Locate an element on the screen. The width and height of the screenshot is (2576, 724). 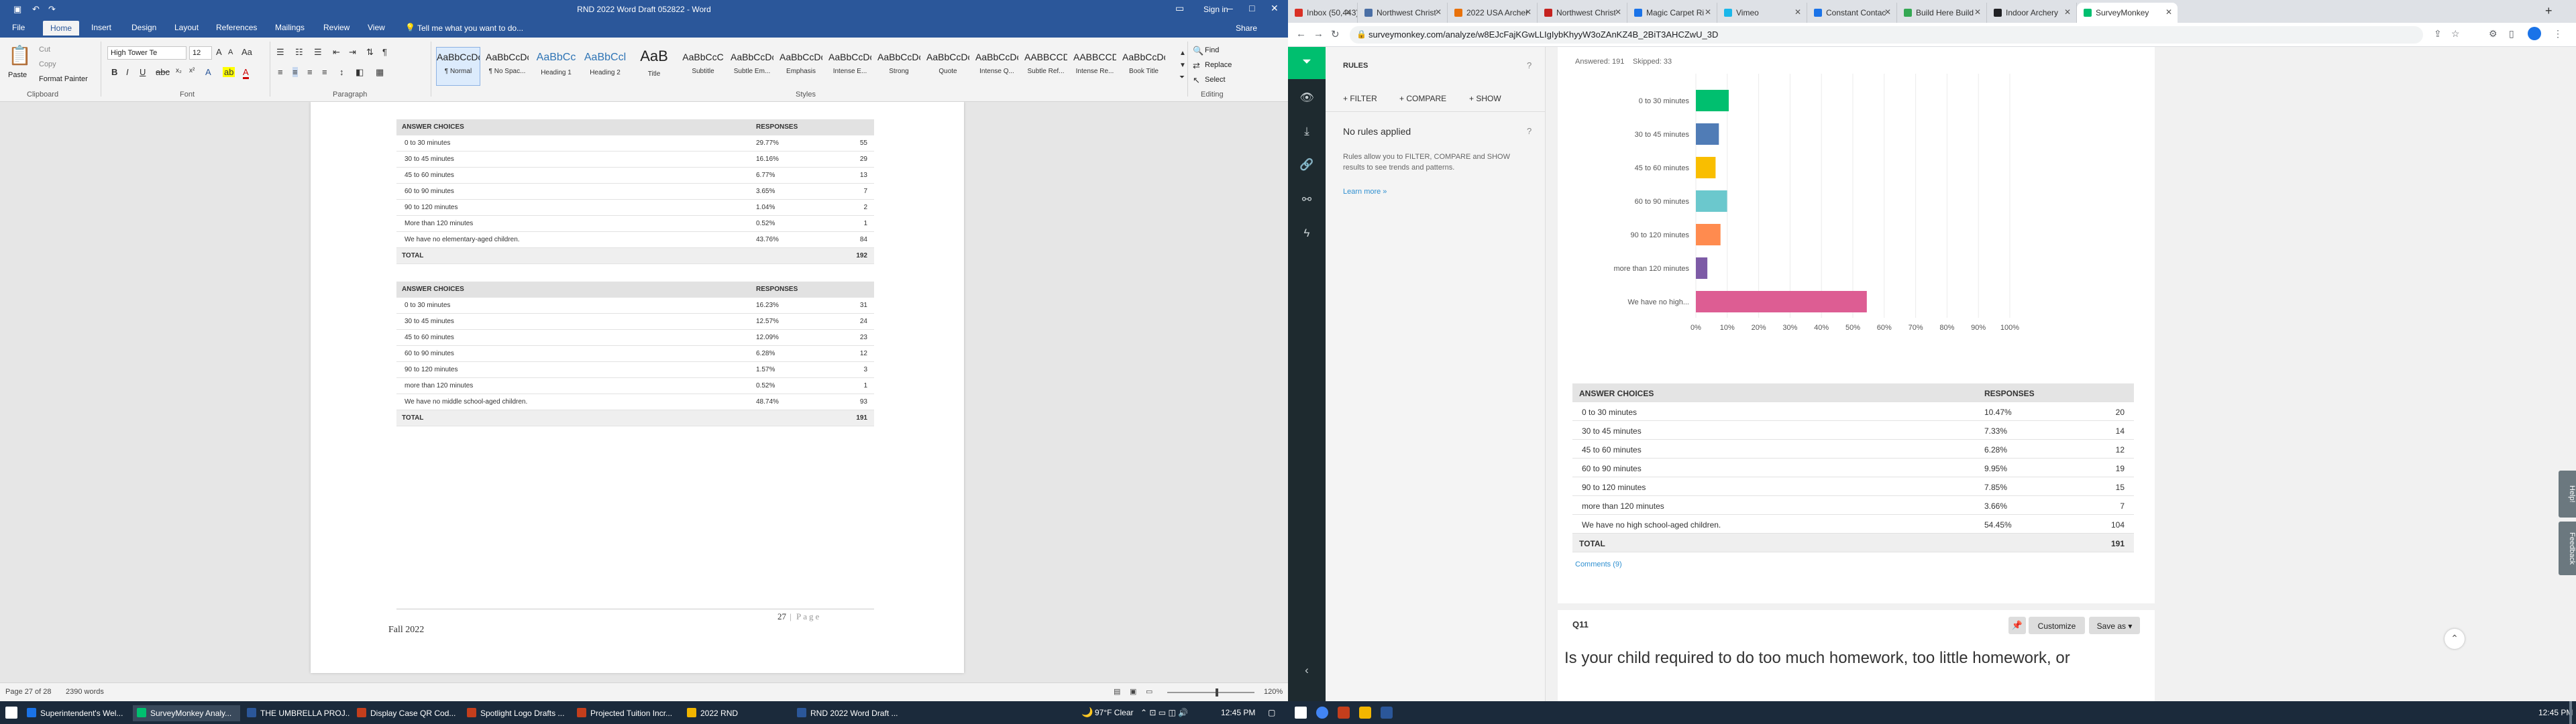
bullets-icon: ☰ is located at coordinates (280, 52).